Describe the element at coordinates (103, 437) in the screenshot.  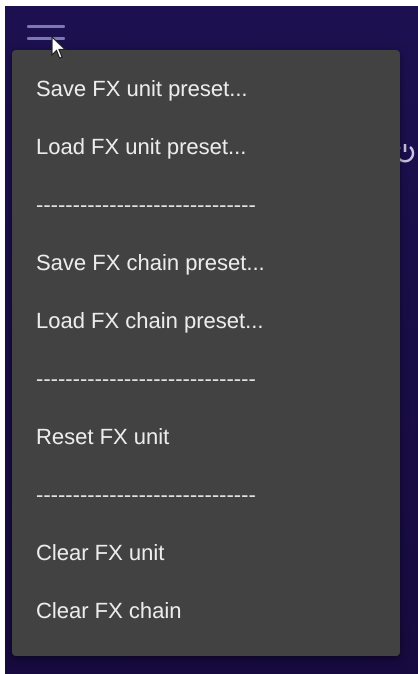
I see `menu-item: Reset FX unit` at that location.